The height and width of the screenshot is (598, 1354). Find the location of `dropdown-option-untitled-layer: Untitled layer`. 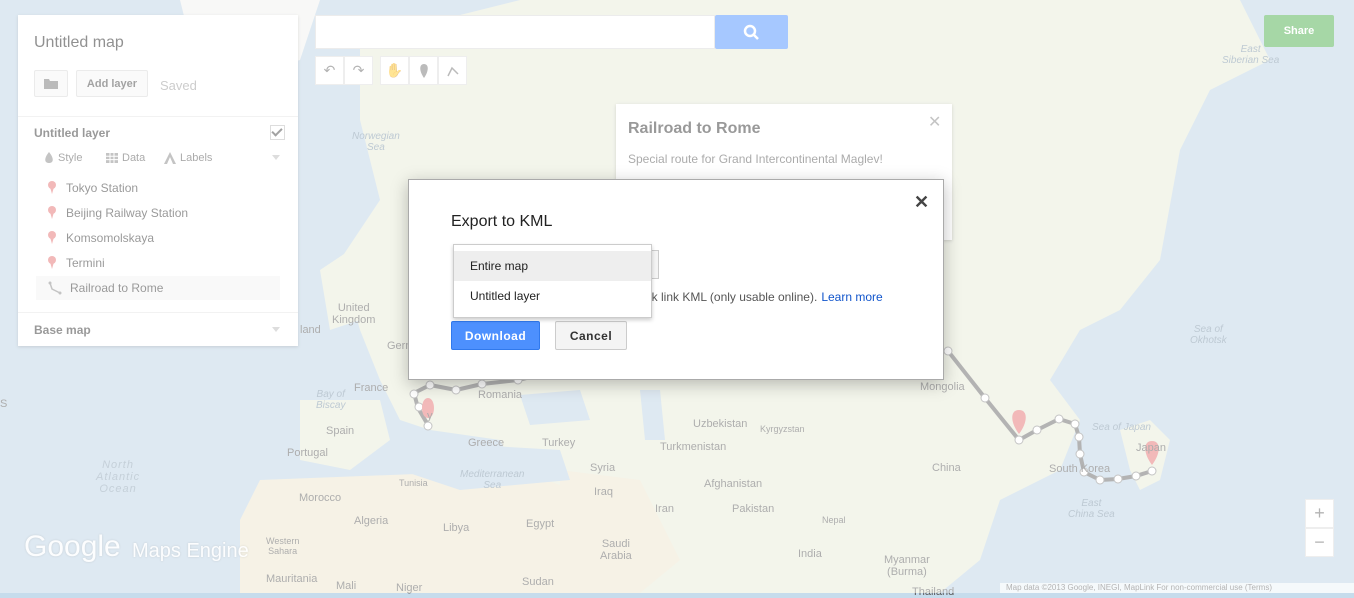

dropdown-option-untitled-layer: Untitled layer is located at coordinates (552, 296).